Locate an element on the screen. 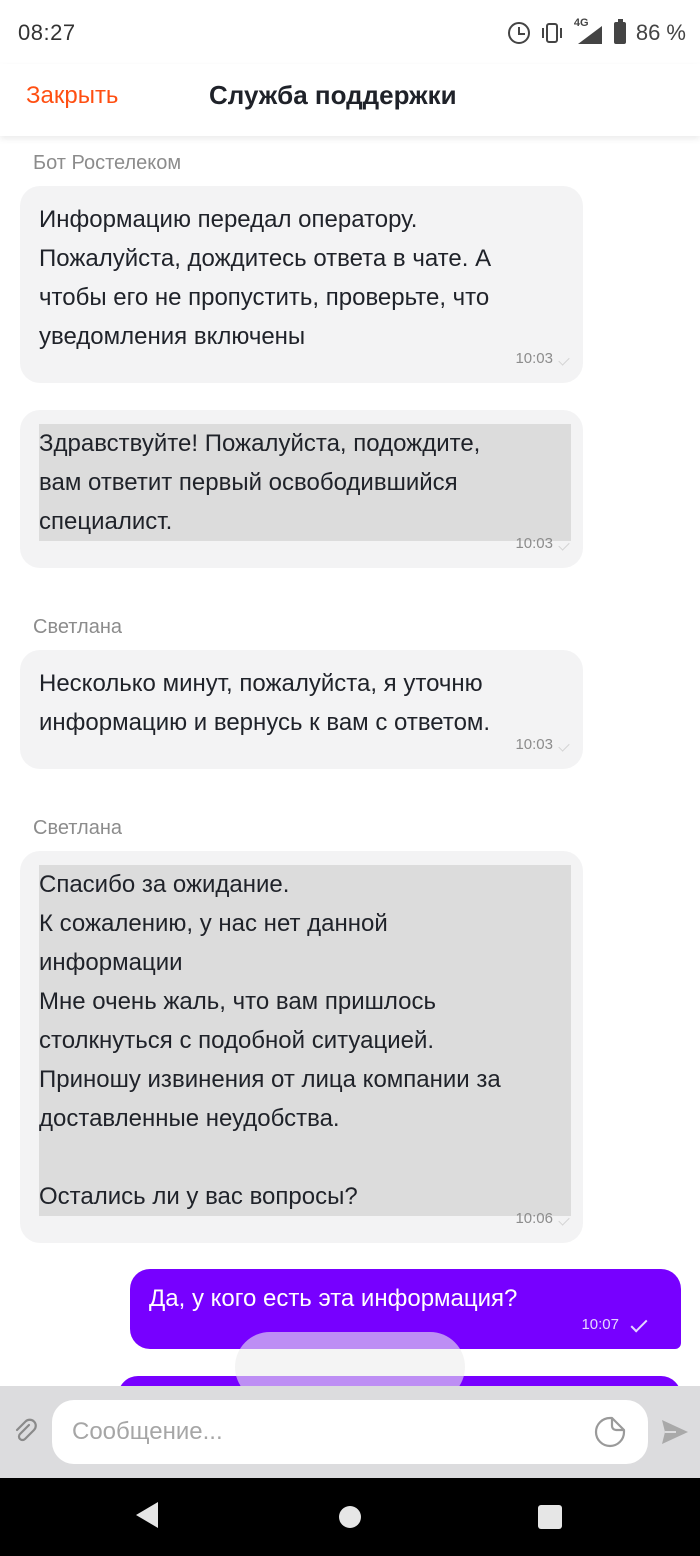 The height and width of the screenshot is (1556, 700). close-button: Закрыть is located at coordinates (72, 96).